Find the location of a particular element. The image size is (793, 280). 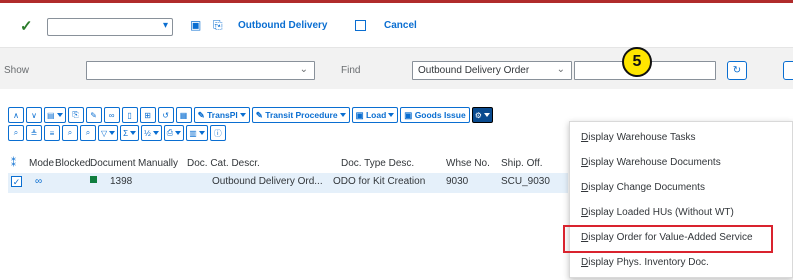

find-label: Find is located at coordinates (351, 70).